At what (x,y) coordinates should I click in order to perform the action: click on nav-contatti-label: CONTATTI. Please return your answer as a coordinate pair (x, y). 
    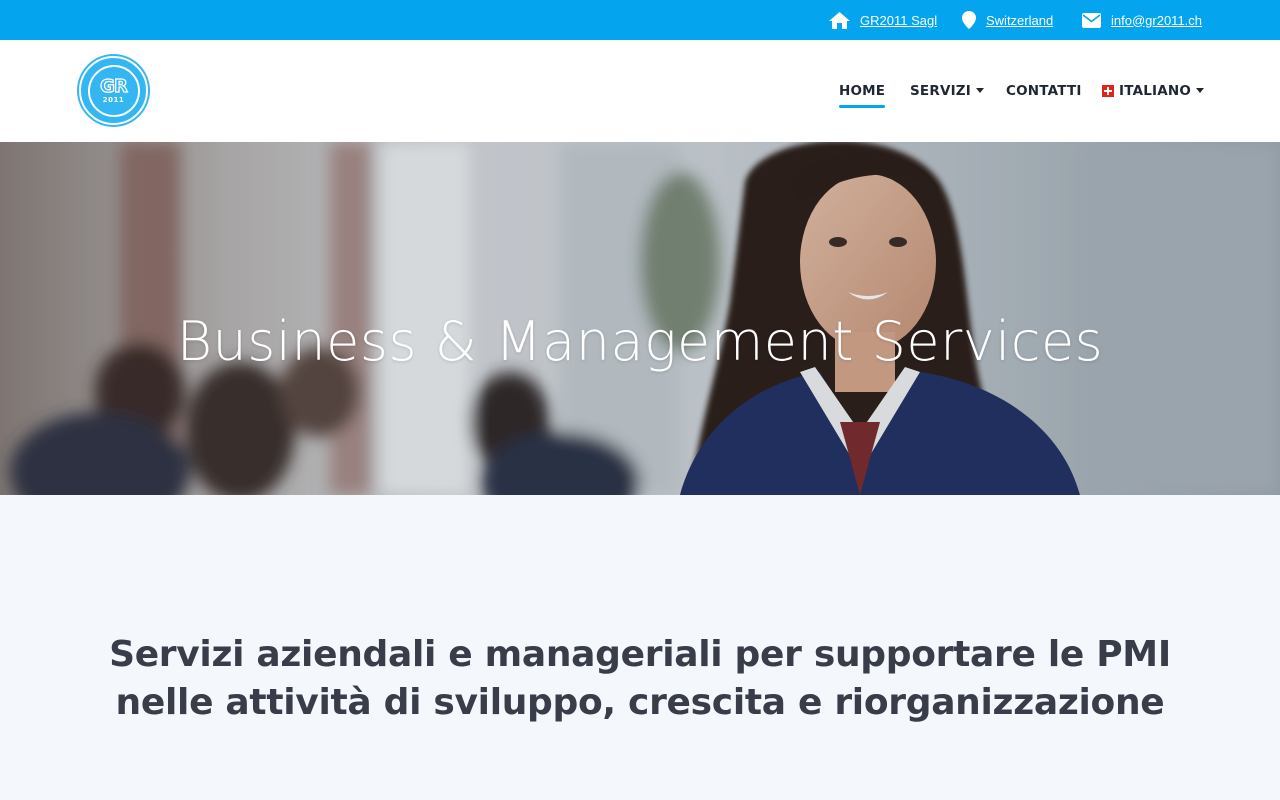
    Looking at the image, I should click on (1044, 91).